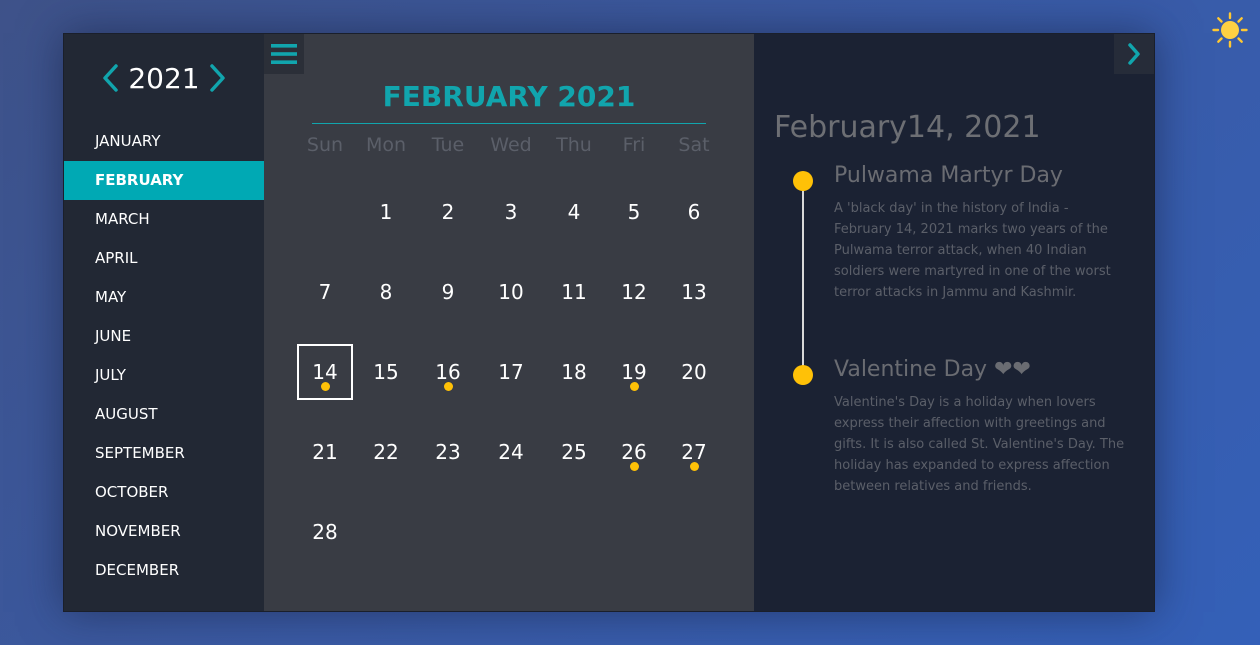  I want to click on year-selector: 2021, so click(164, 78).